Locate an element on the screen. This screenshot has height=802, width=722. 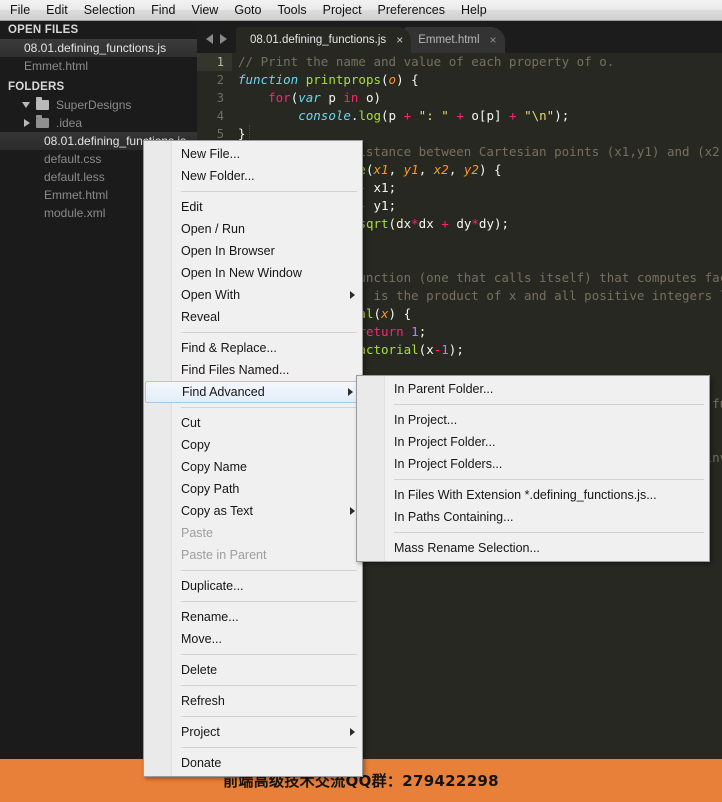
menu-item-label: Paste is located at coordinates (197, 533).